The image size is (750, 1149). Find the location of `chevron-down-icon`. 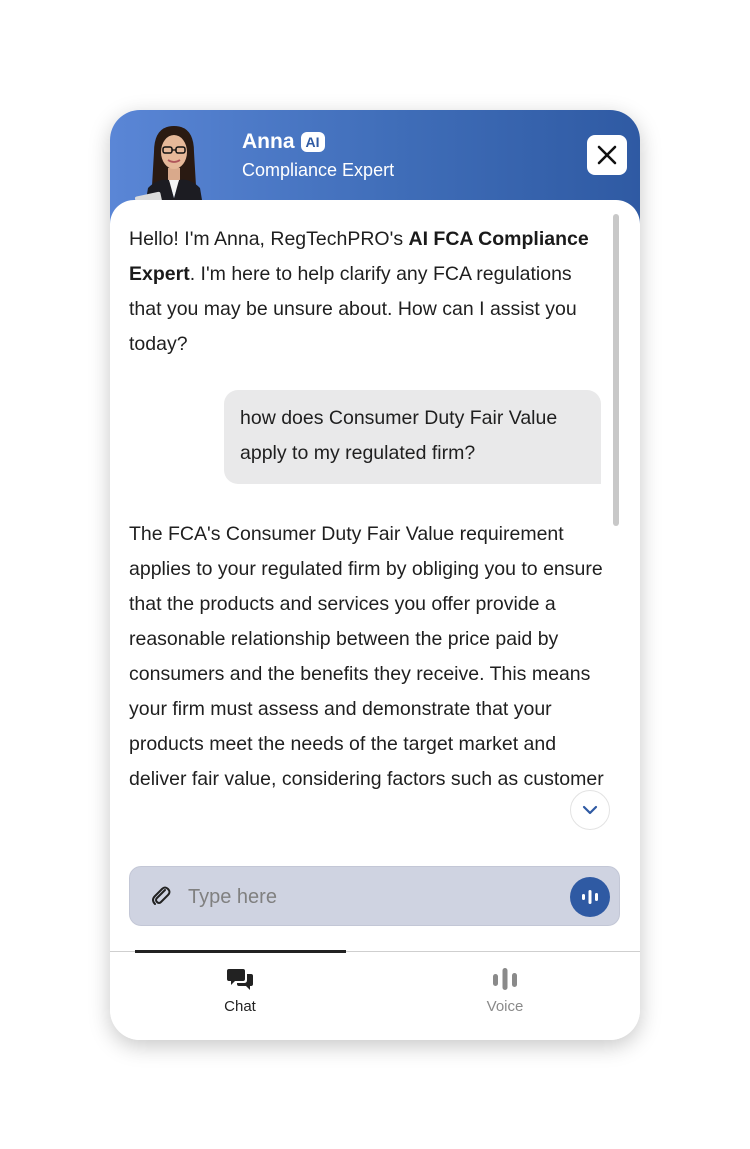

chevron-down-icon is located at coordinates (590, 810).